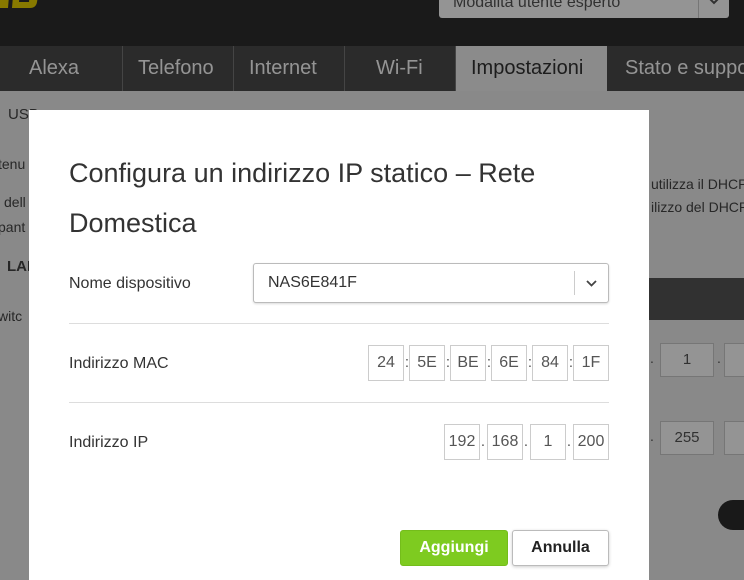  Describe the element at coordinates (560, 548) in the screenshot. I see `cancel-button: Annulla` at that location.